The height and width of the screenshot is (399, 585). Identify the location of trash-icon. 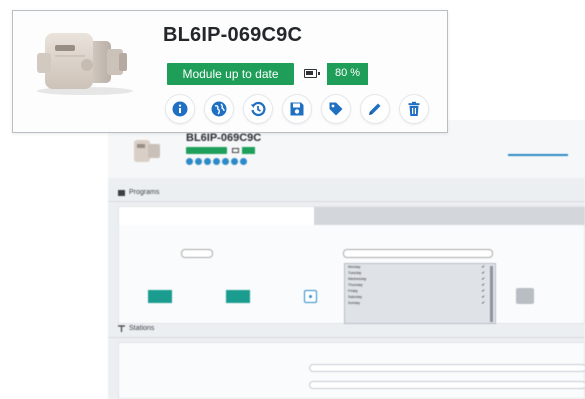
(414, 108).